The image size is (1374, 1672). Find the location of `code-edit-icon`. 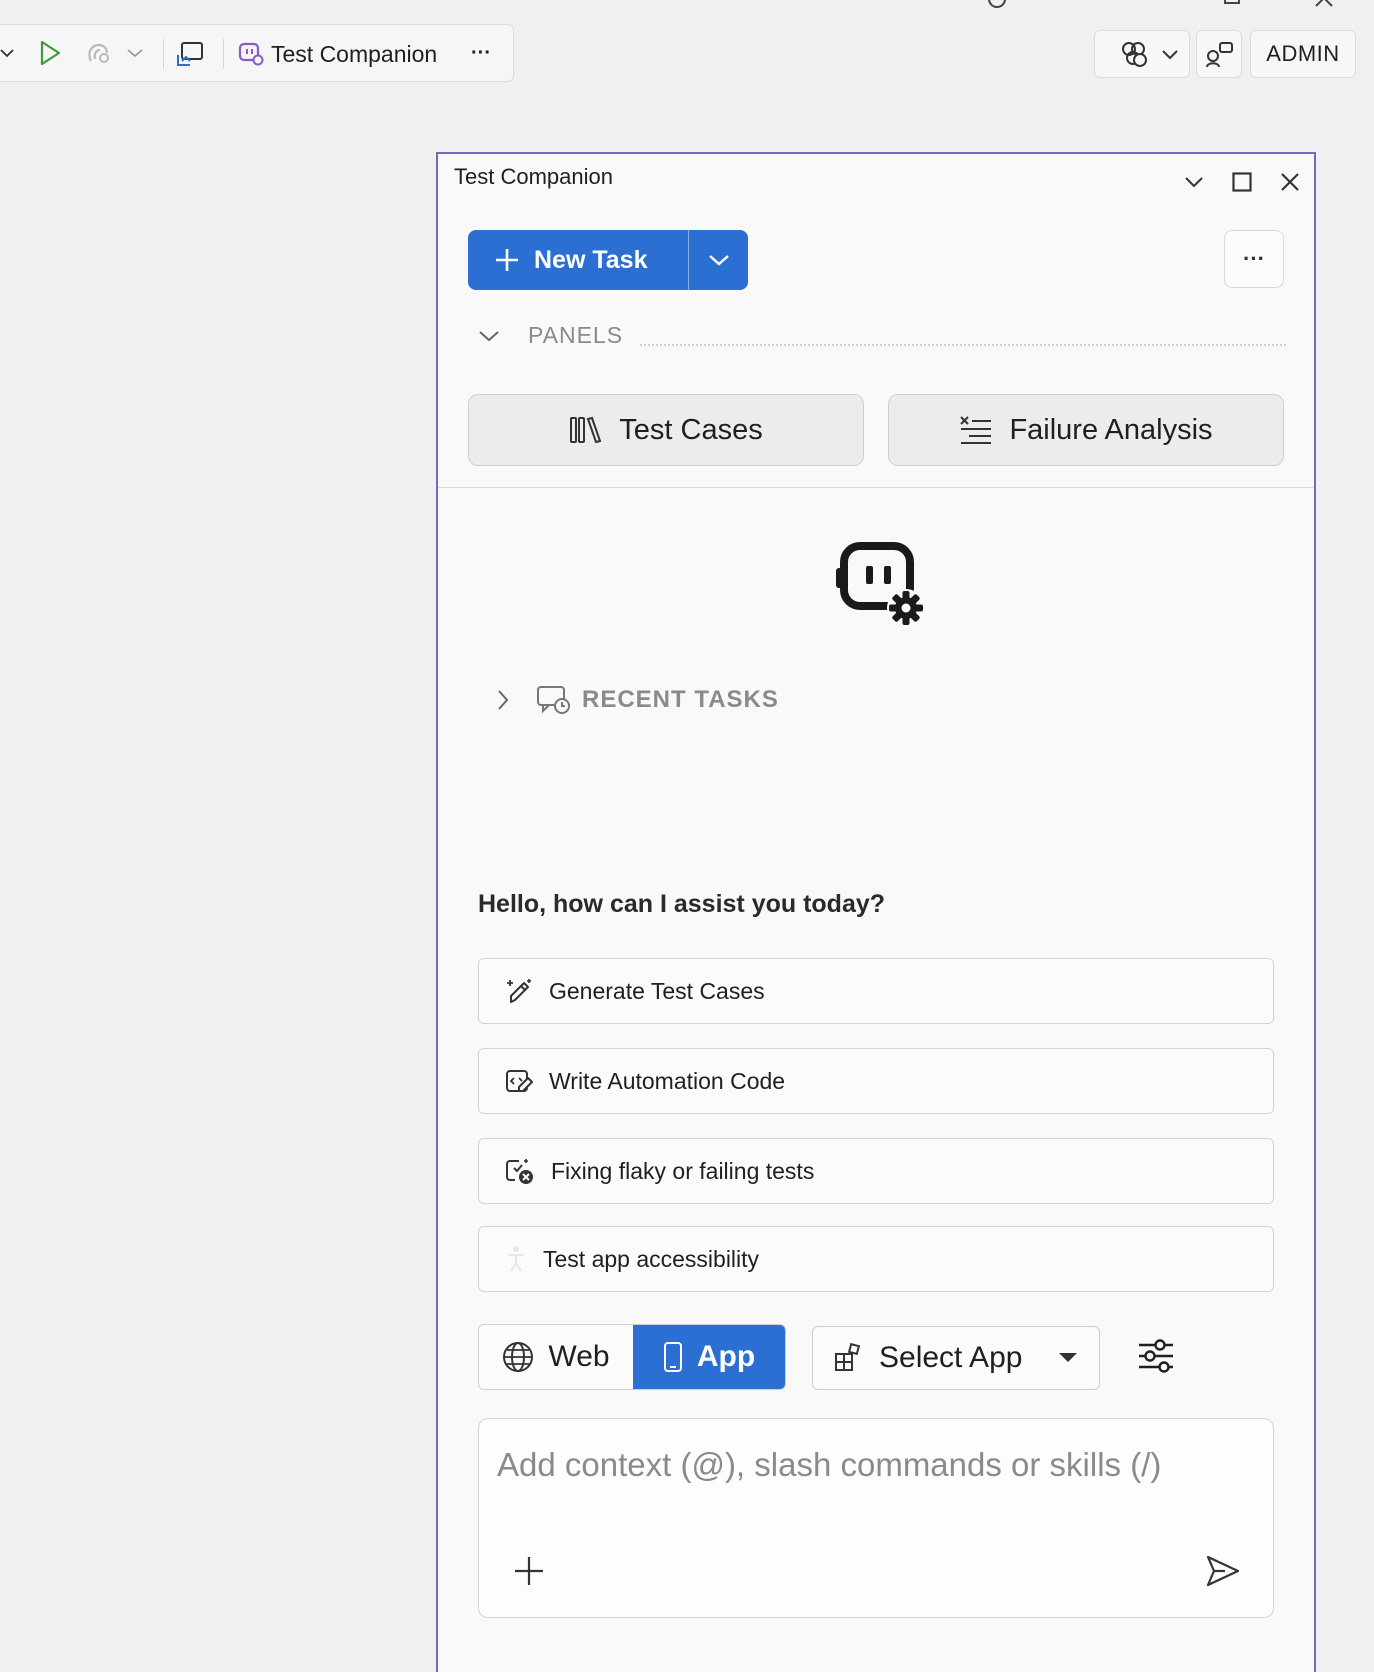

code-edit-icon is located at coordinates (519, 1081).